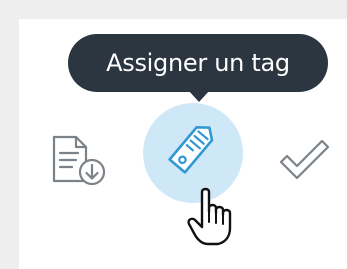  I want to click on tooltip-arrow, so click(199, 96).